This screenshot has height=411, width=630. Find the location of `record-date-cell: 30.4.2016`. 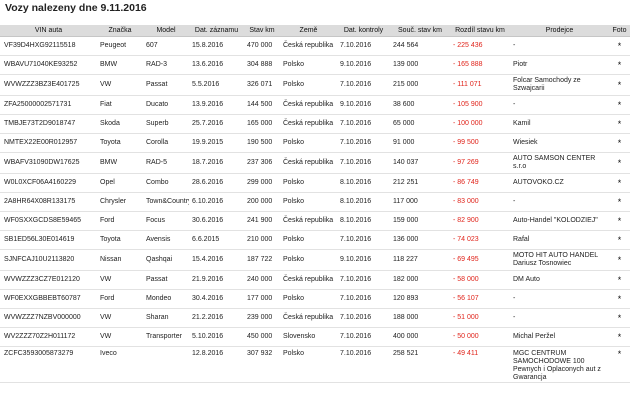

record-date-cell: 30.4.2016 is located at coordinates (216, 299).